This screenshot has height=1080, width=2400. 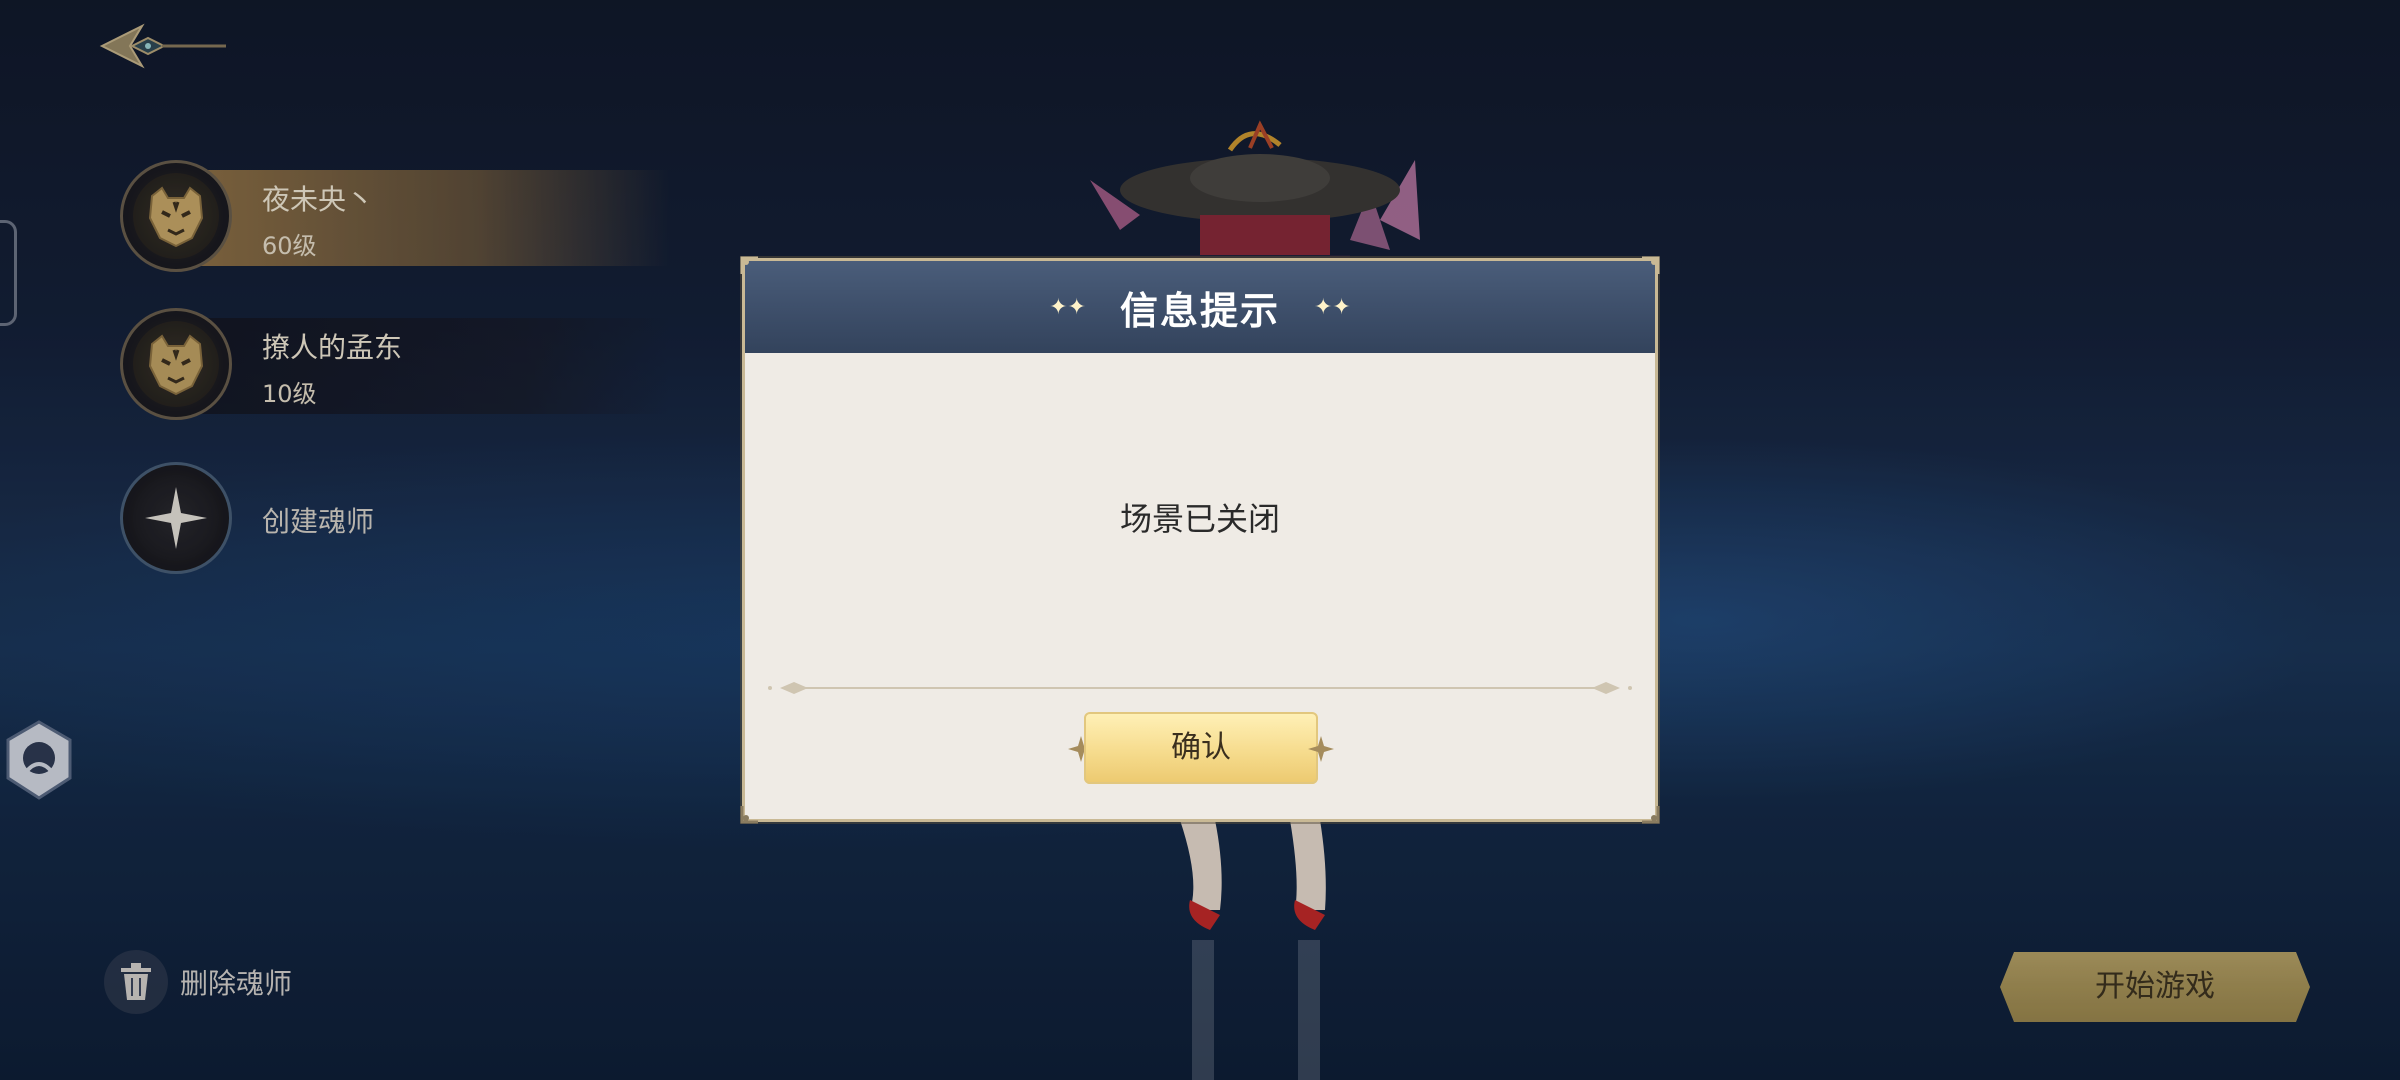 What do you see at coordinates (1199, 310) in the screenshot?
I see `dialog-title: 信息提示` at bounding box center [1199, 310].